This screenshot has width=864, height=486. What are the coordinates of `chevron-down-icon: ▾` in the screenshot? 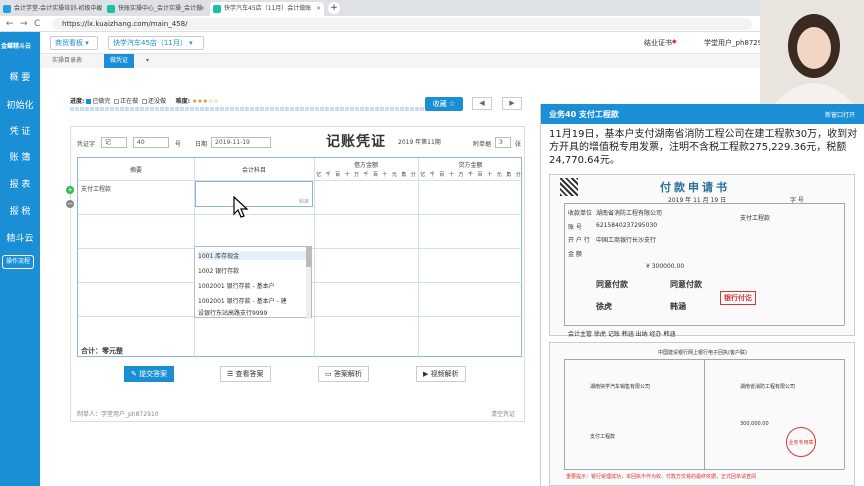 It's located at (147, 61).